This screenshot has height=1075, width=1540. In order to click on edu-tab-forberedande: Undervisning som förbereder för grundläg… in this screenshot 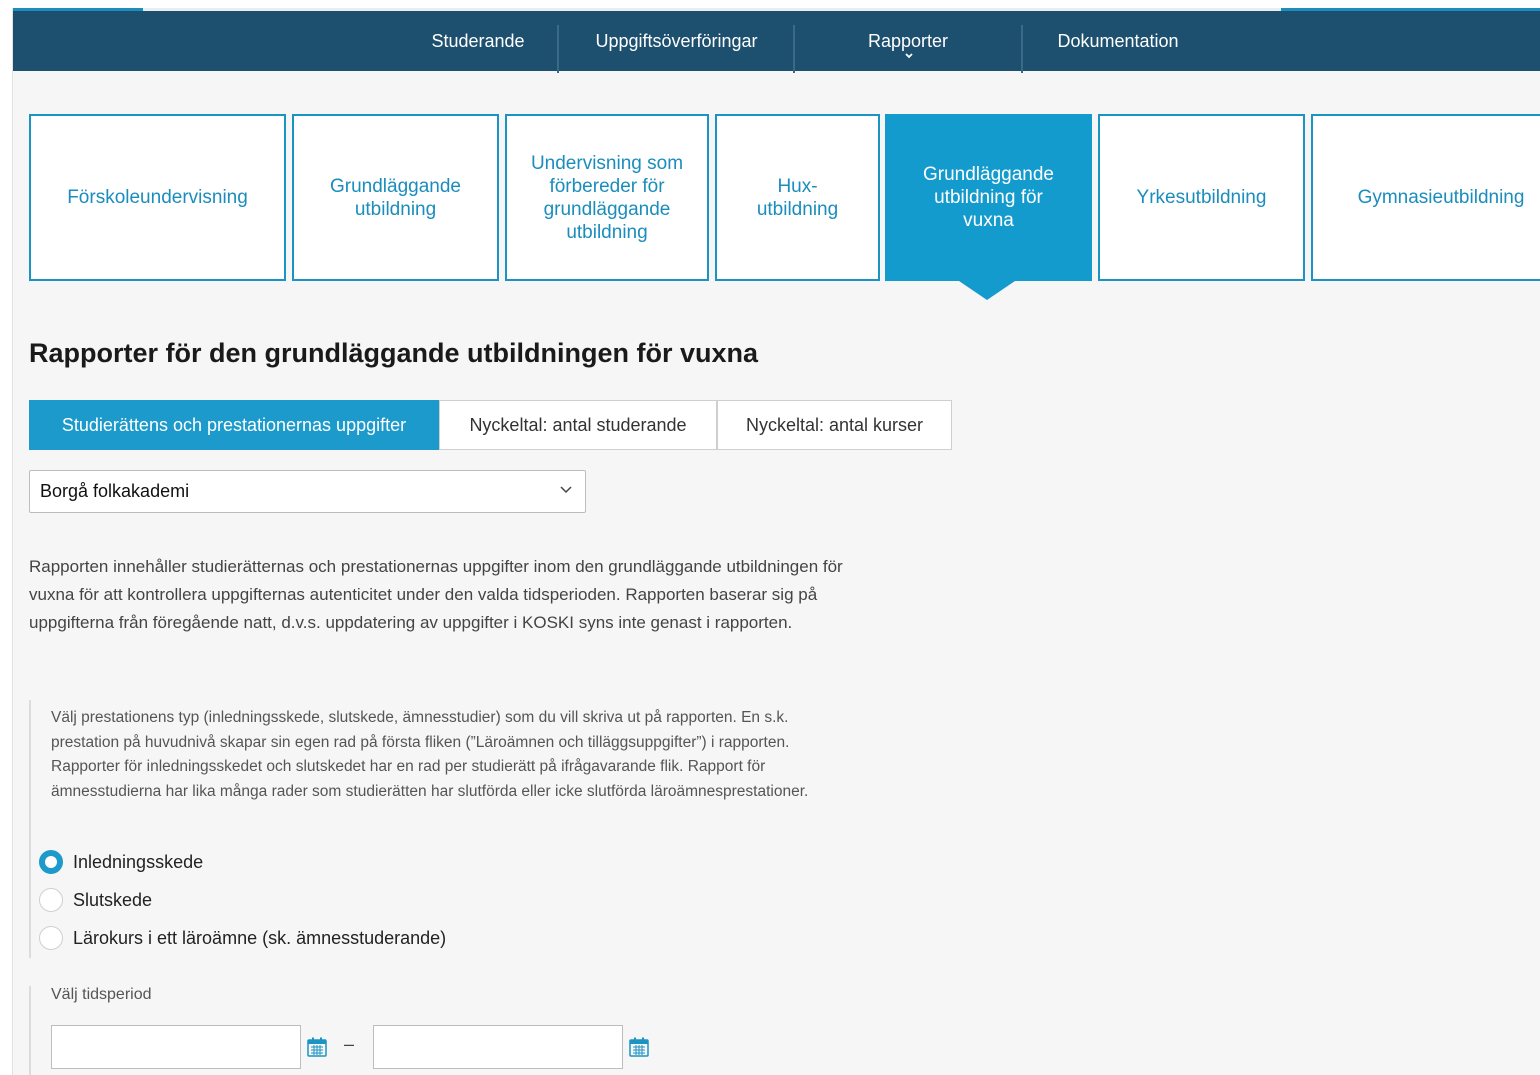, I will do `click(607, 197)`.